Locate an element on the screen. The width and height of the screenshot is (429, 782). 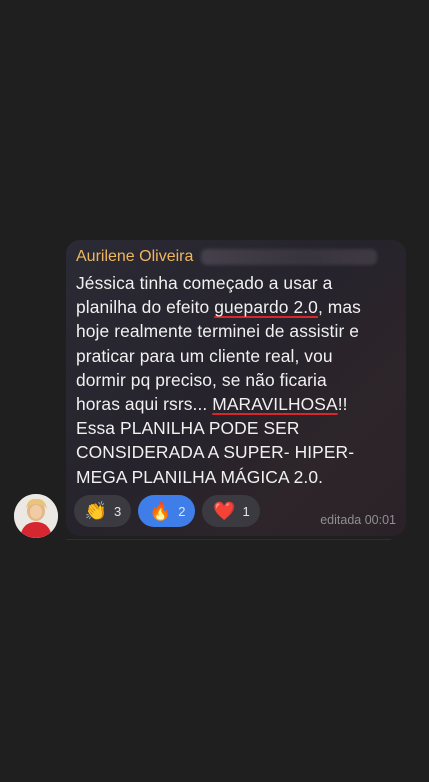
avatar is located at coordinates (36, 516).